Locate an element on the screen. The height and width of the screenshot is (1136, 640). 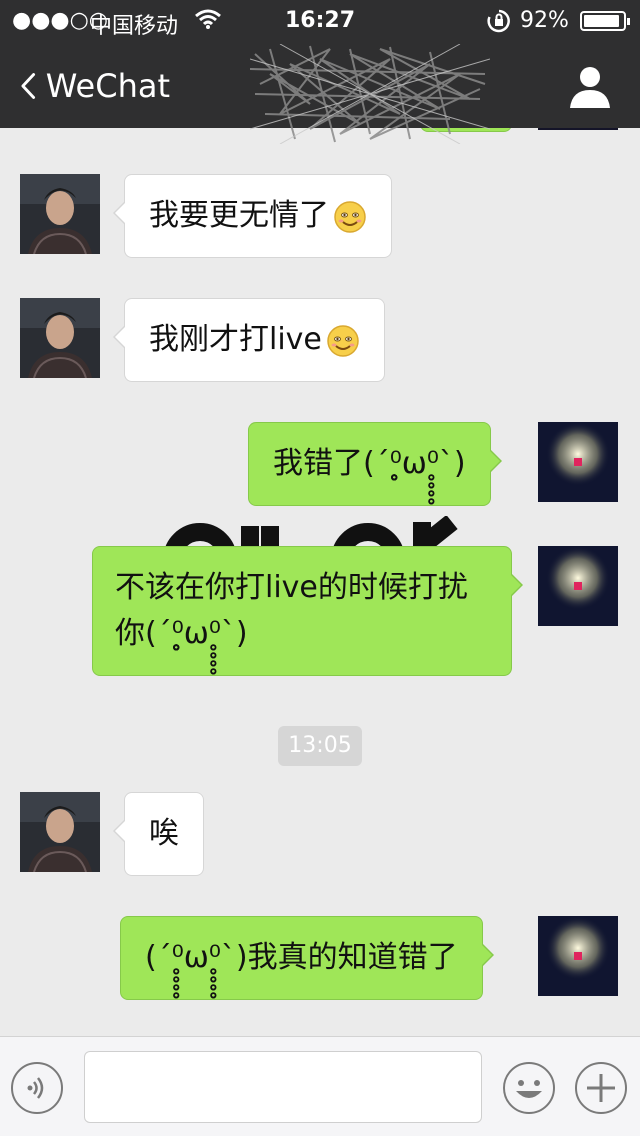
message-text: (´⁰̥̥̥̥ω⁰̥̥̥̥`)我真的知道错了 is located at coordinates (301, 957).